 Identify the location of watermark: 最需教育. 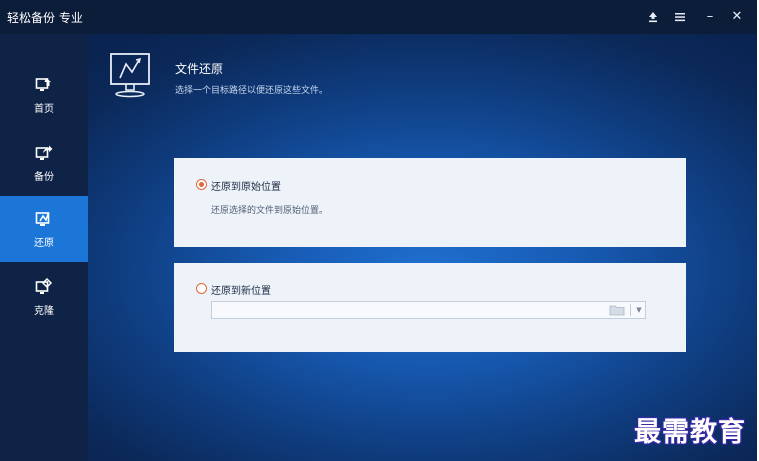
(690, 432).